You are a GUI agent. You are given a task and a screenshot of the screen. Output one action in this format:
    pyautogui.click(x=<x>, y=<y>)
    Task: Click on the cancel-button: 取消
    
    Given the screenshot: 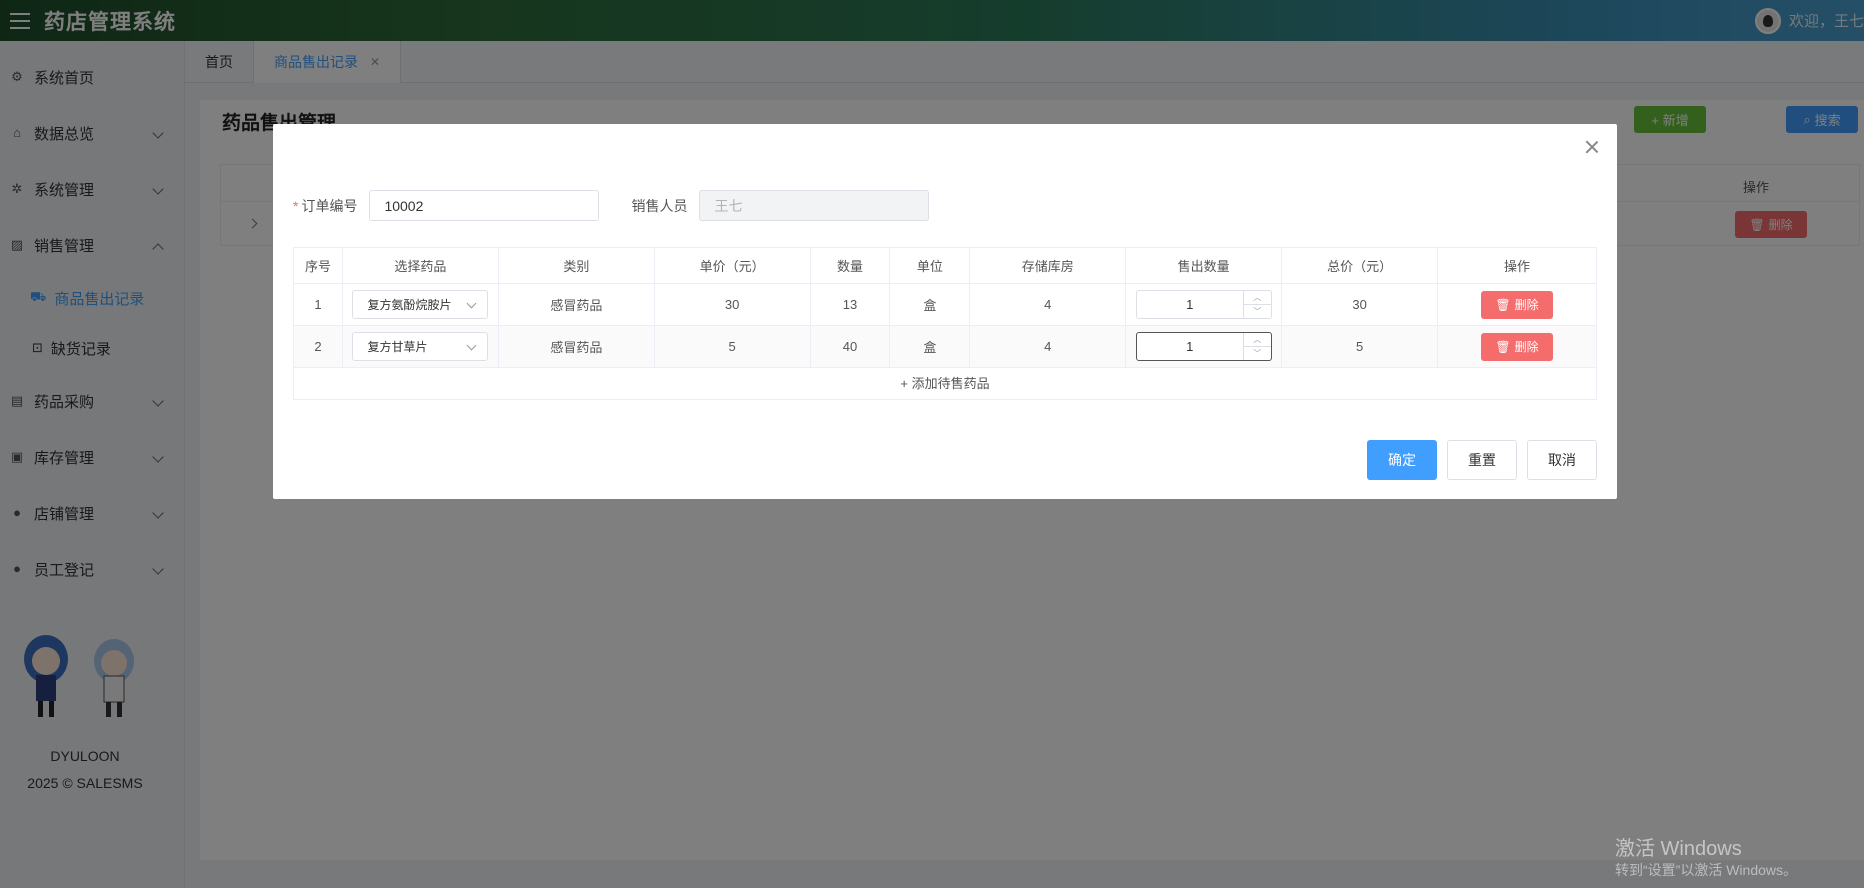 What is the action you would take?
    pyautogui.click(x=1562, y=460)
    